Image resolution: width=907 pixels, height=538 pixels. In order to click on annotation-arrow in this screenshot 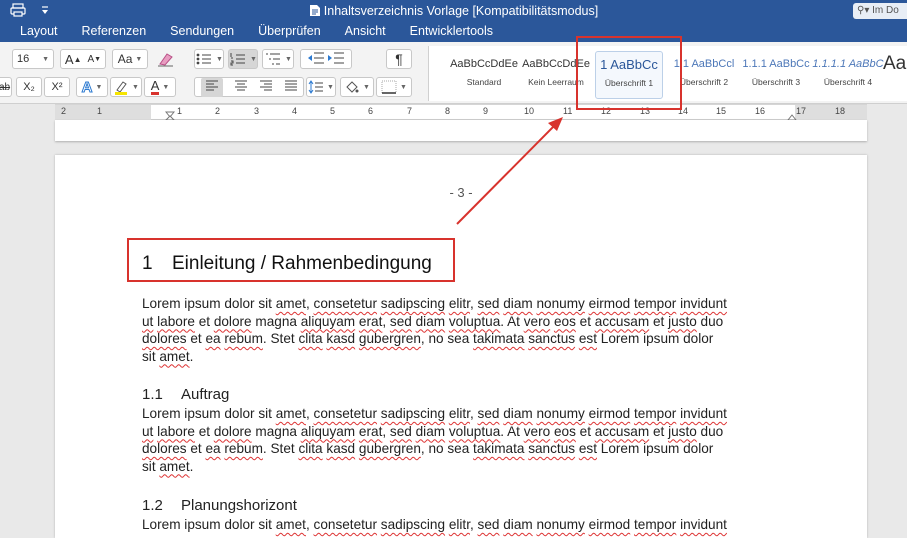, I will do `click(509, 171)`.